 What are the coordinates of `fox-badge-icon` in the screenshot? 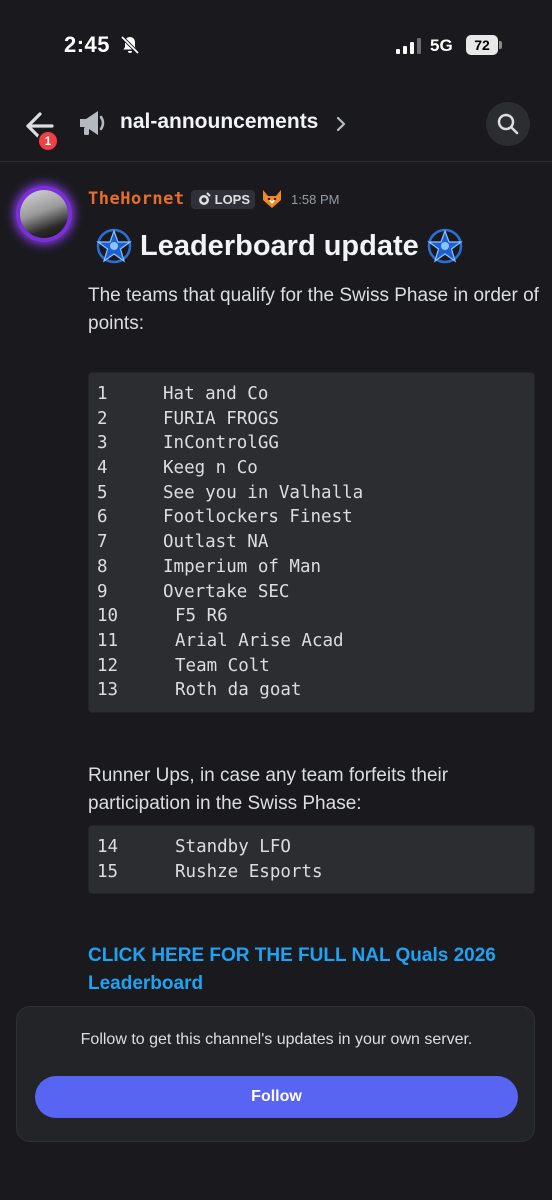 It's located at (272, 199).